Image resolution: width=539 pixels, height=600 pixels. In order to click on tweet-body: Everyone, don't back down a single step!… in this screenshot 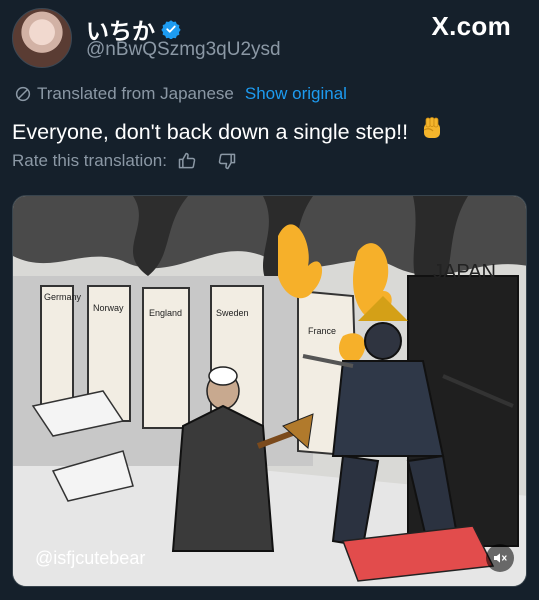, I will do `click(210, 132)`.